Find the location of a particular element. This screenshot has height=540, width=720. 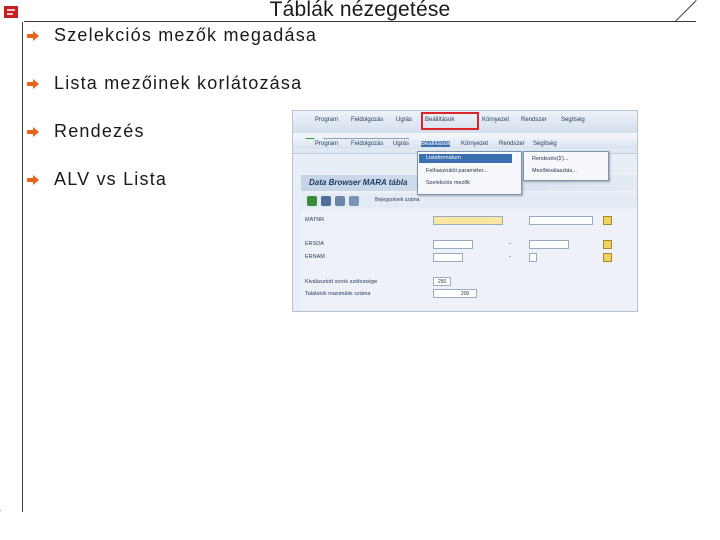

max-hits-value: 200 is located at coordinates (465, 294).